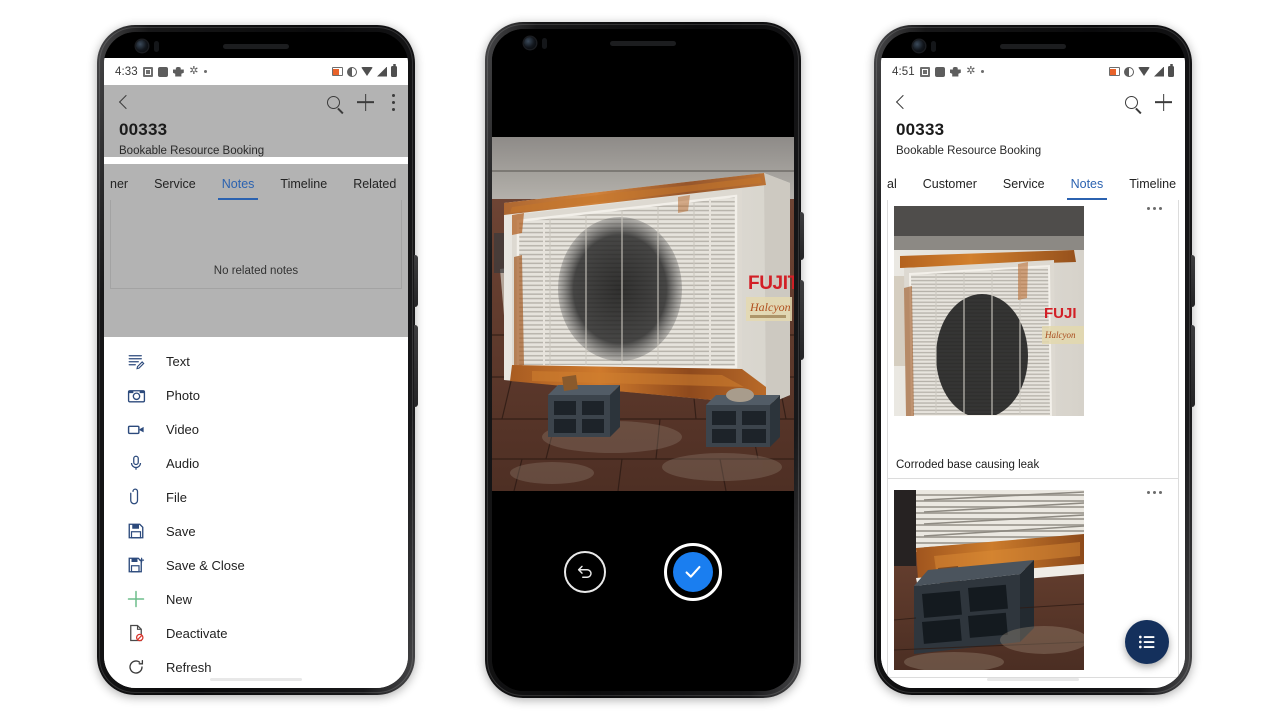  I want to click on square-notification-icon, so click(939, 71).